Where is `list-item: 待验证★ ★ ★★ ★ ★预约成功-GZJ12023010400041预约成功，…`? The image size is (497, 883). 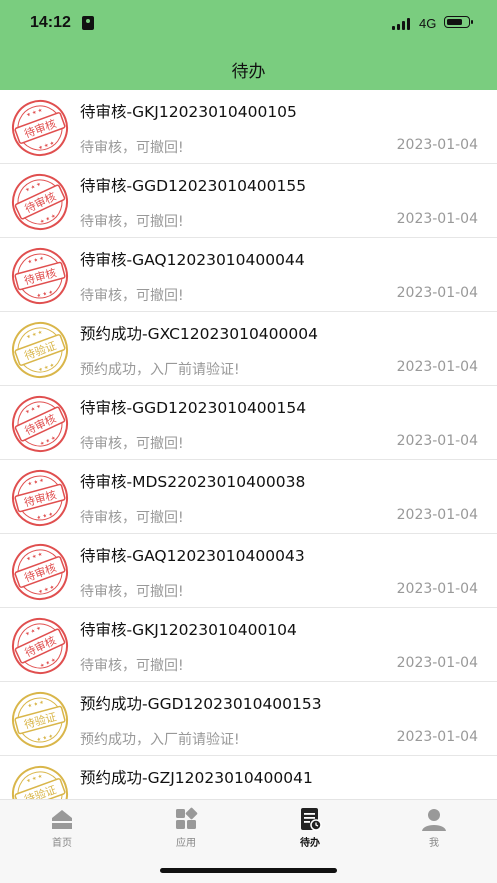
list-item: 待验证★ ★ ★★ ★ ★预约成功-GZJ12023010400041预约成功，… is located at coordinates (248, 777).